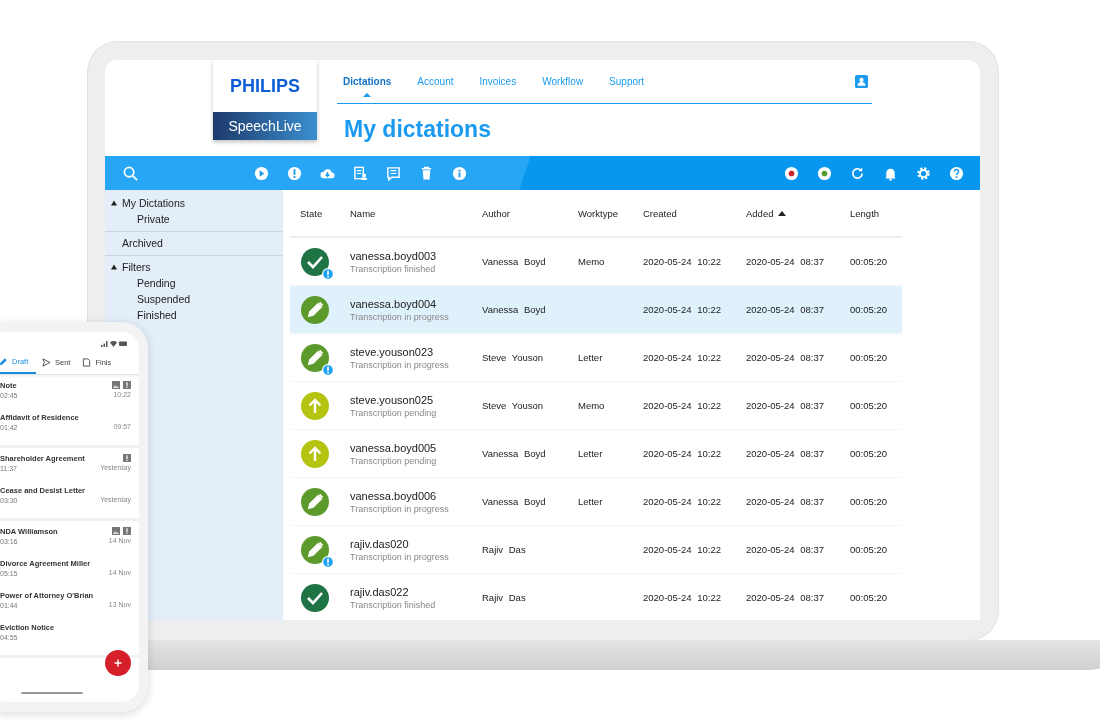 The image size is (1100, 722). Describe the element at coordinates (392, 399) in the screenshot. I see `dictation-name: steve.youson025` at that location.